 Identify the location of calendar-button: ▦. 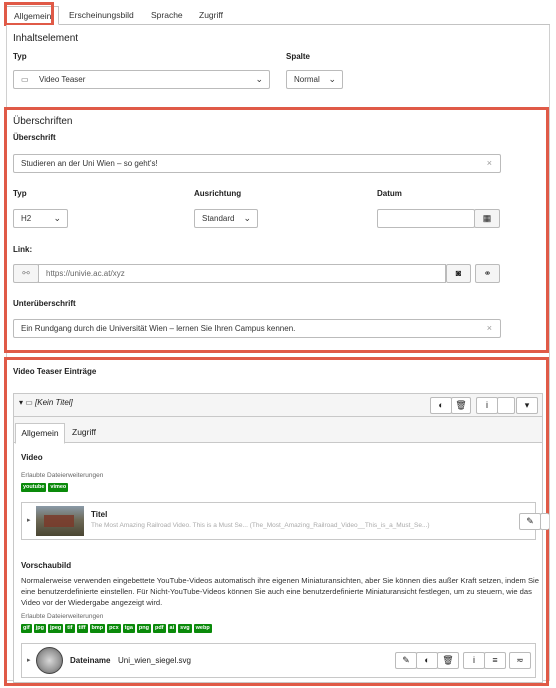
(487, 218).